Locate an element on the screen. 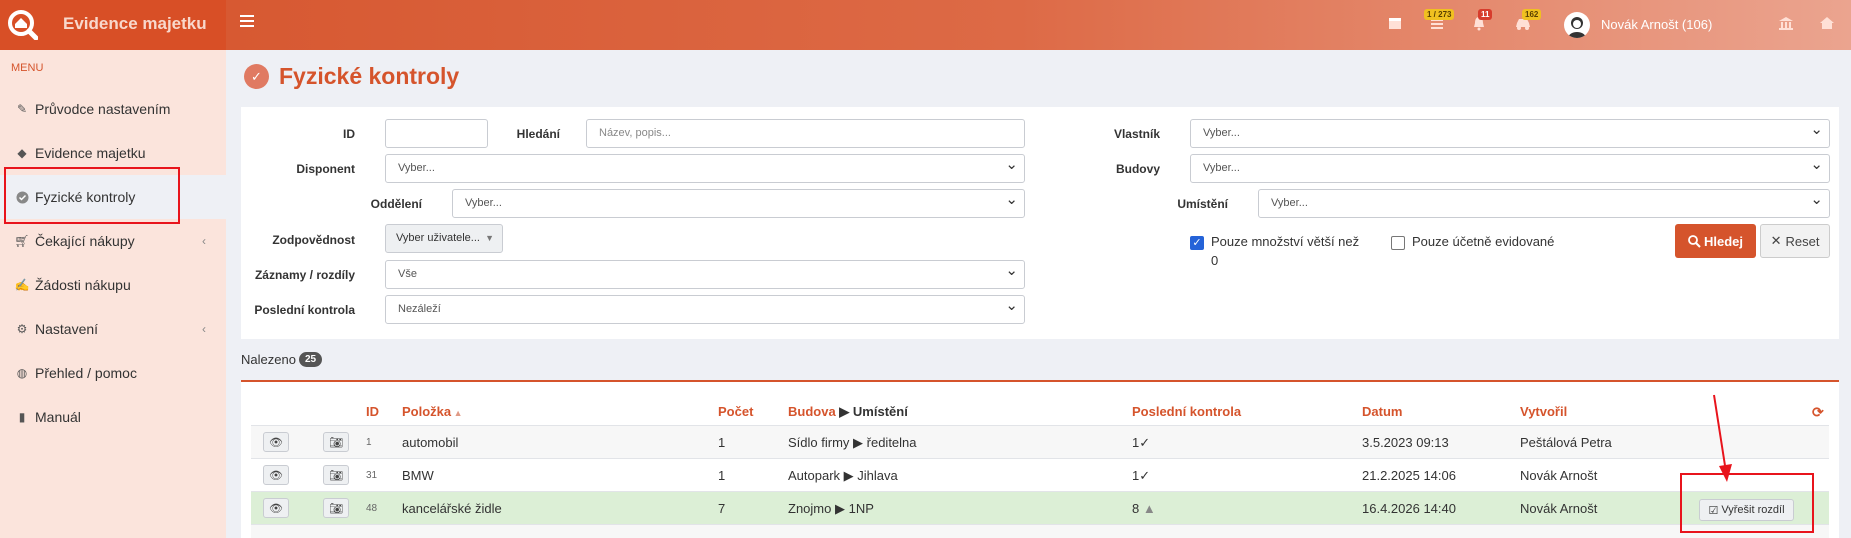 Image resolution: width=1851 pixels, height=538 pixels. sidebar-item-settings: ⚙ Nastavení ‹ is located at coordinates (113, 329).